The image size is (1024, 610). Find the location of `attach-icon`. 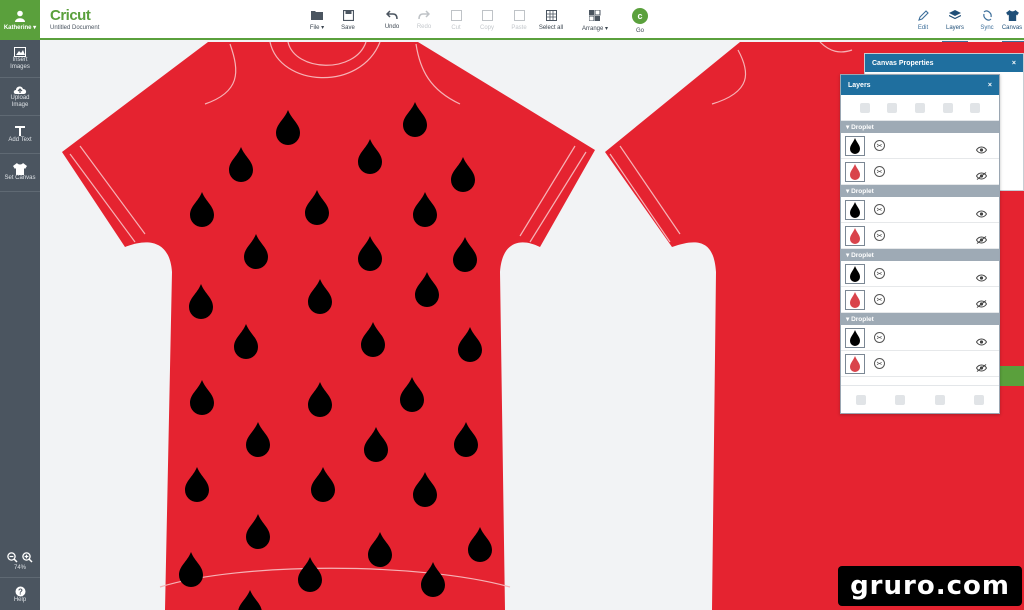

attach-icon is located at coordinates (947, 107).